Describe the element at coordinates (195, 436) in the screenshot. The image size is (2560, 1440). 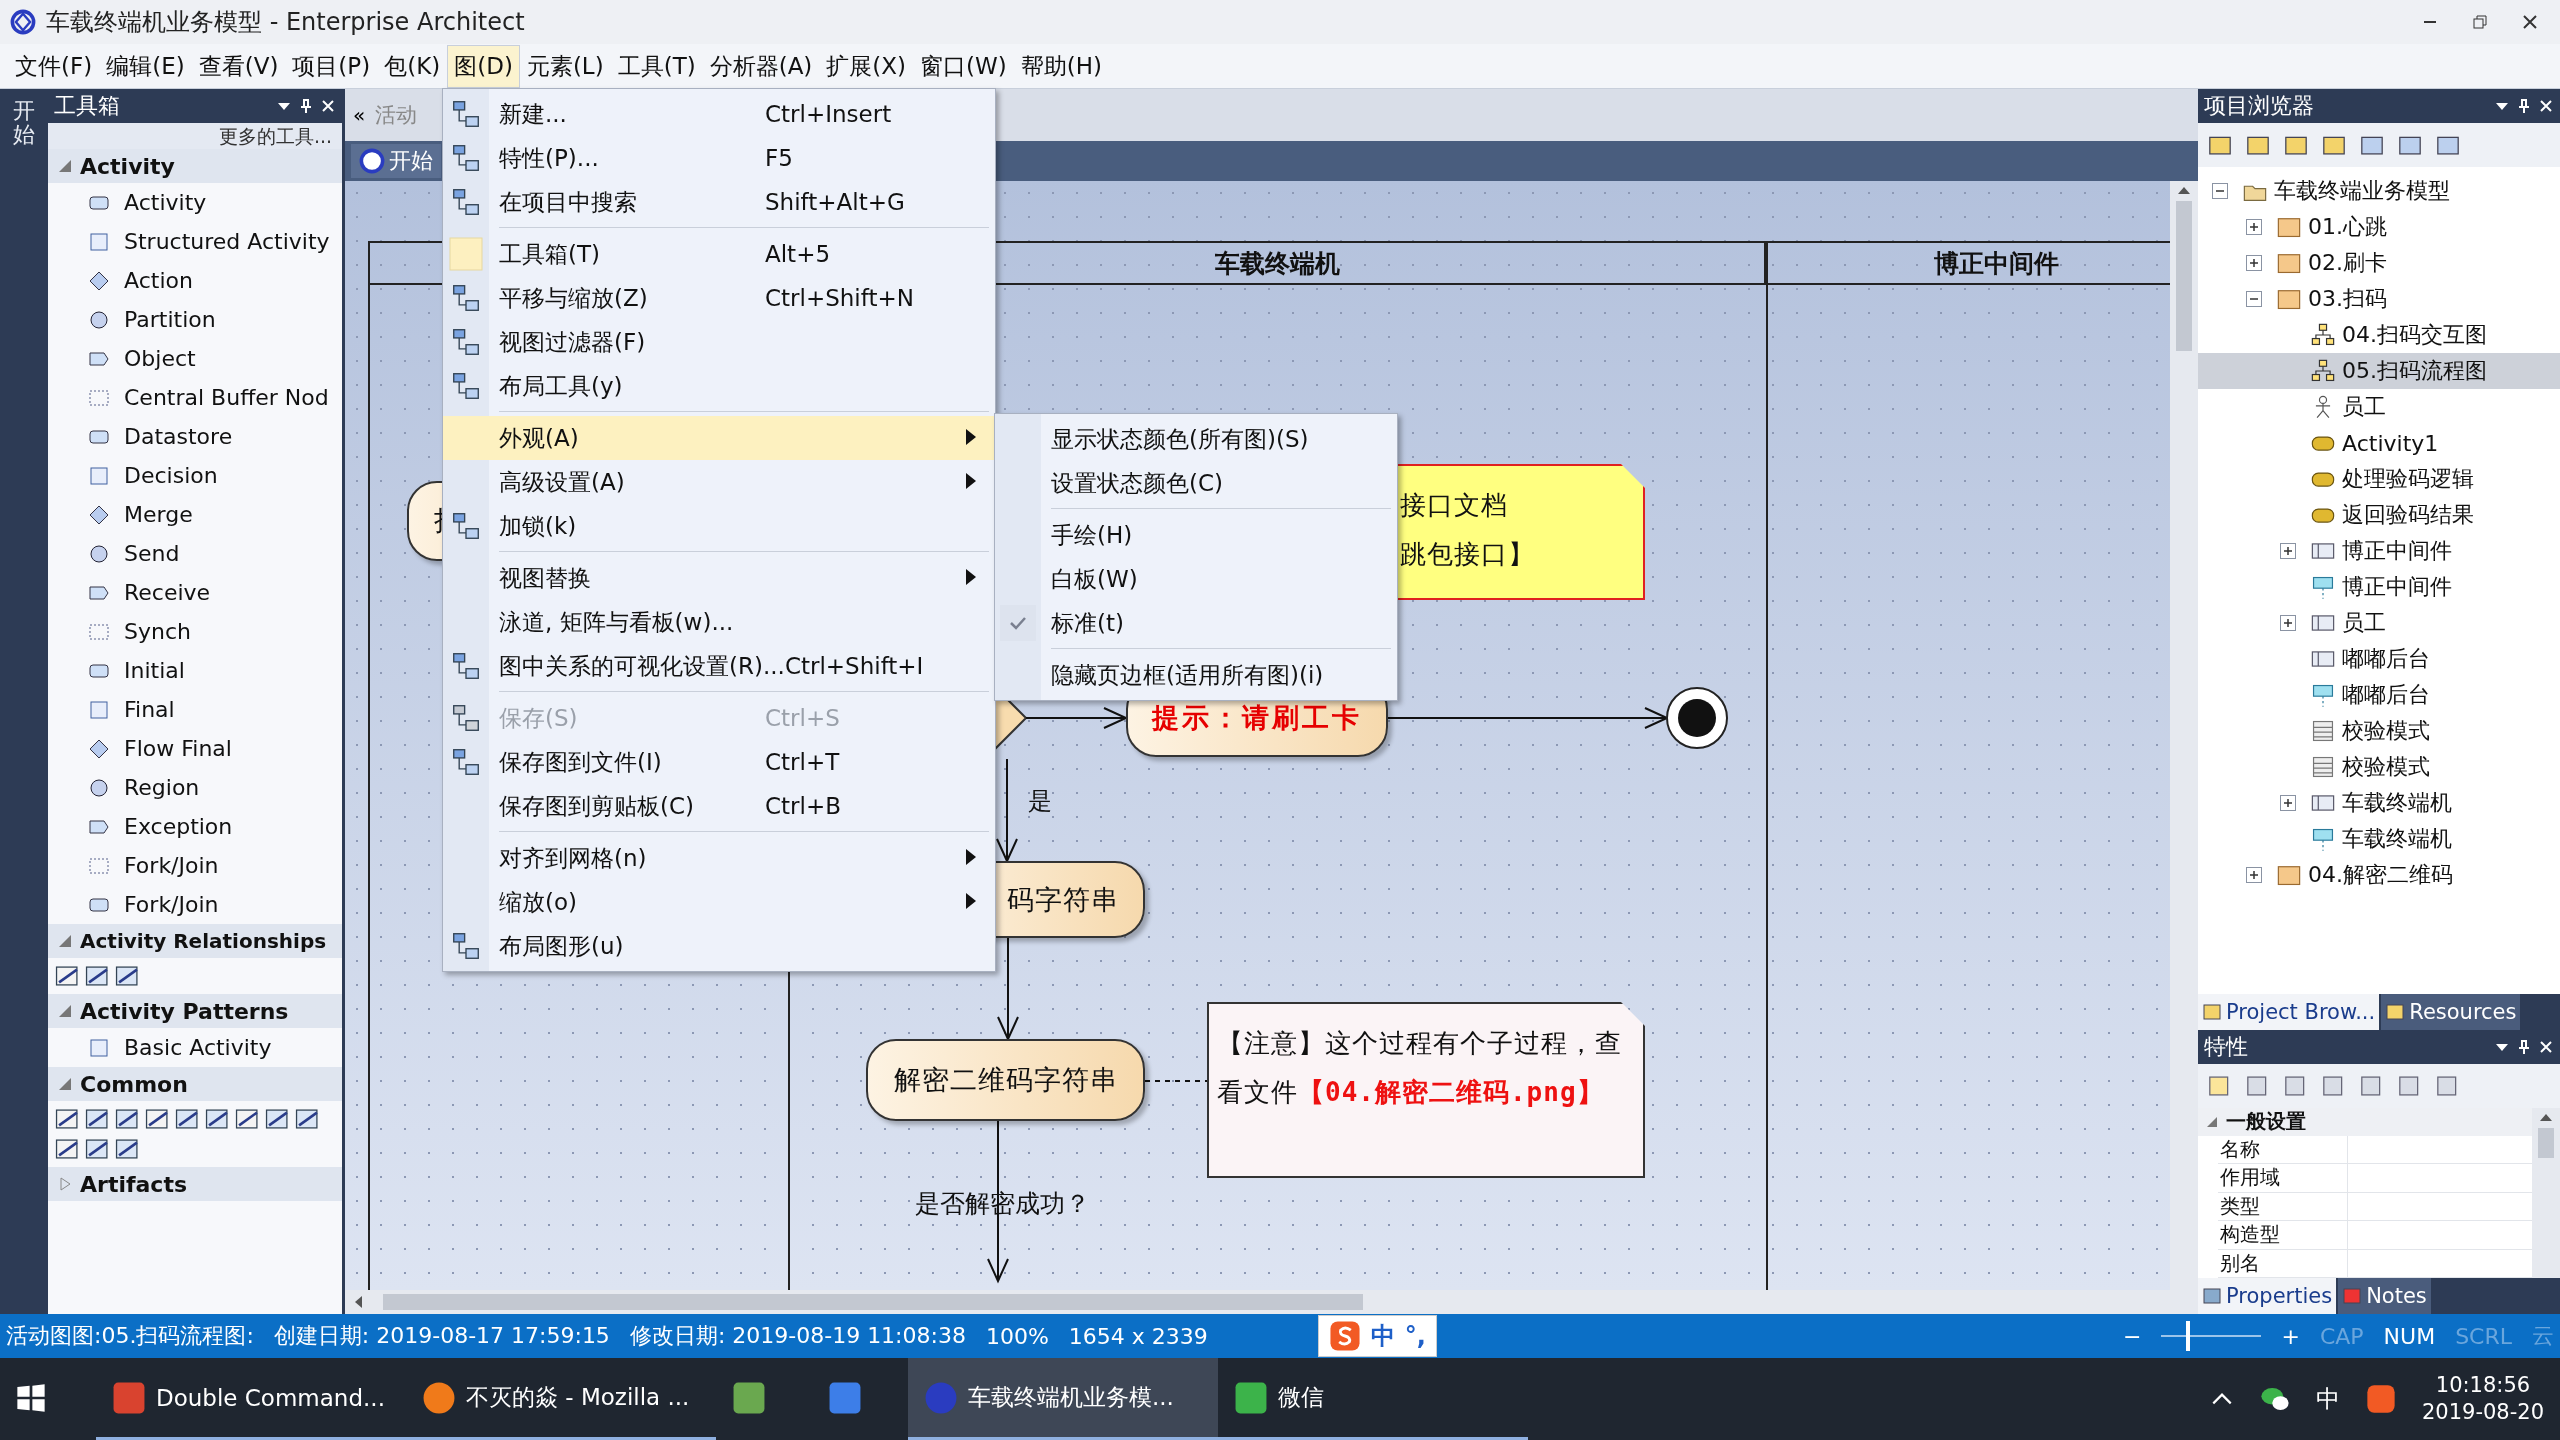
I see `toolbox-item: Datastore` at that location.